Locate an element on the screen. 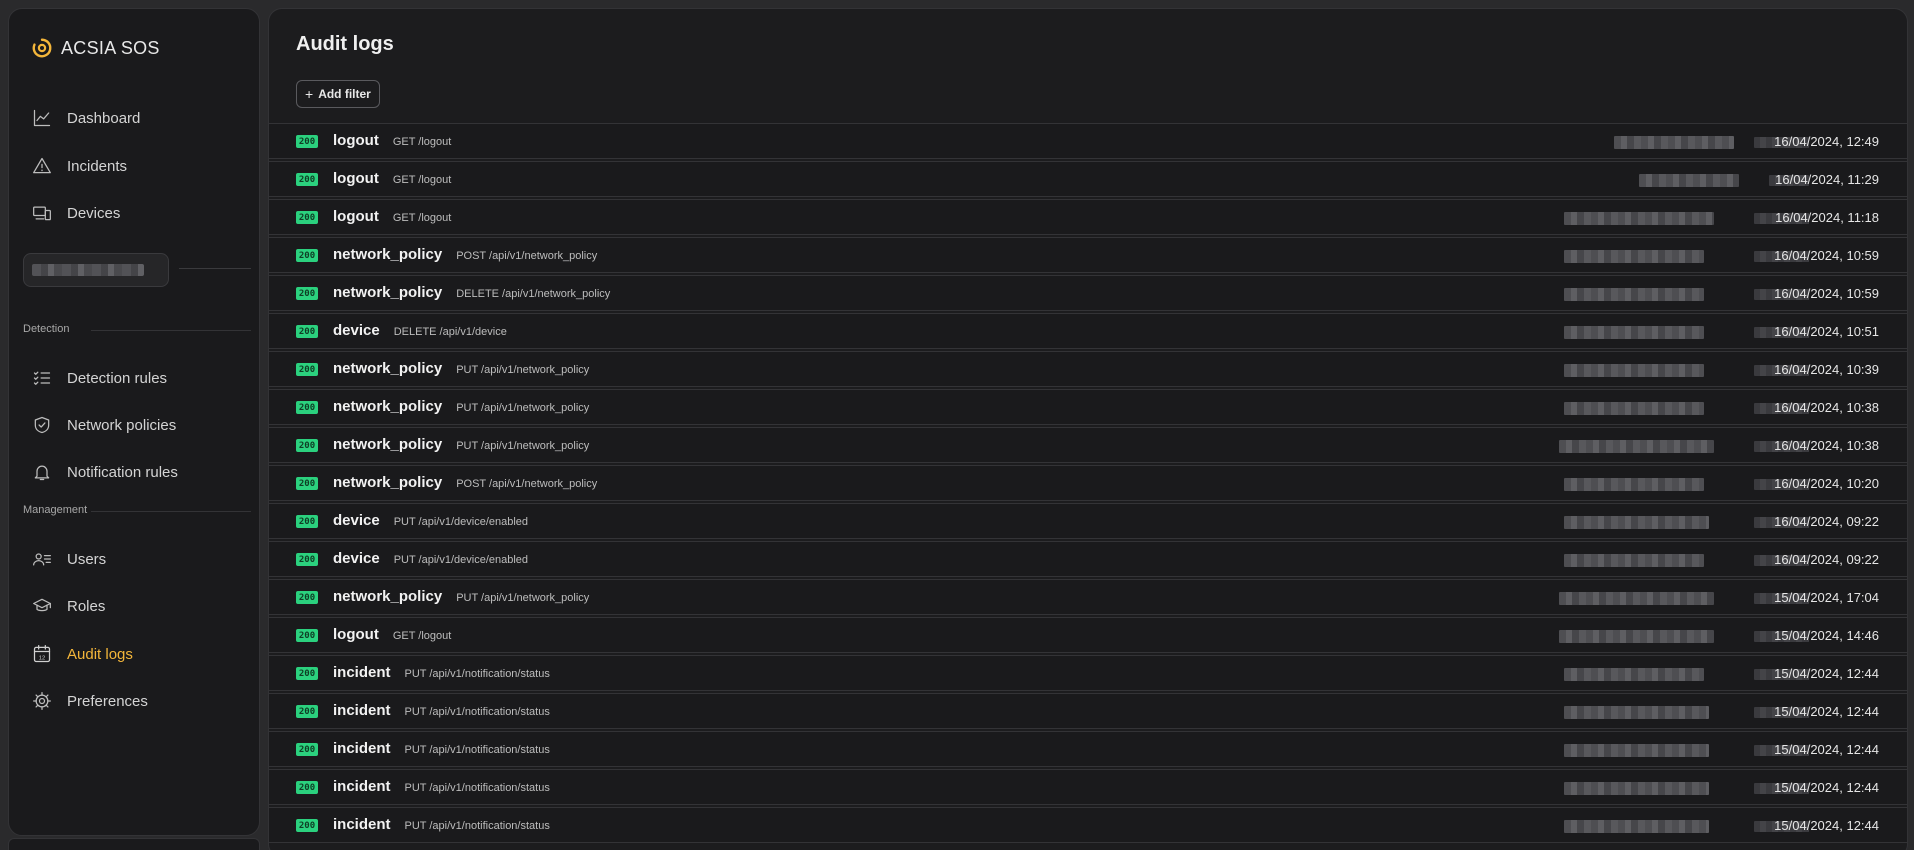  sidebar-item-detection-rules: Detection rules is located at coordinates (141, 378).